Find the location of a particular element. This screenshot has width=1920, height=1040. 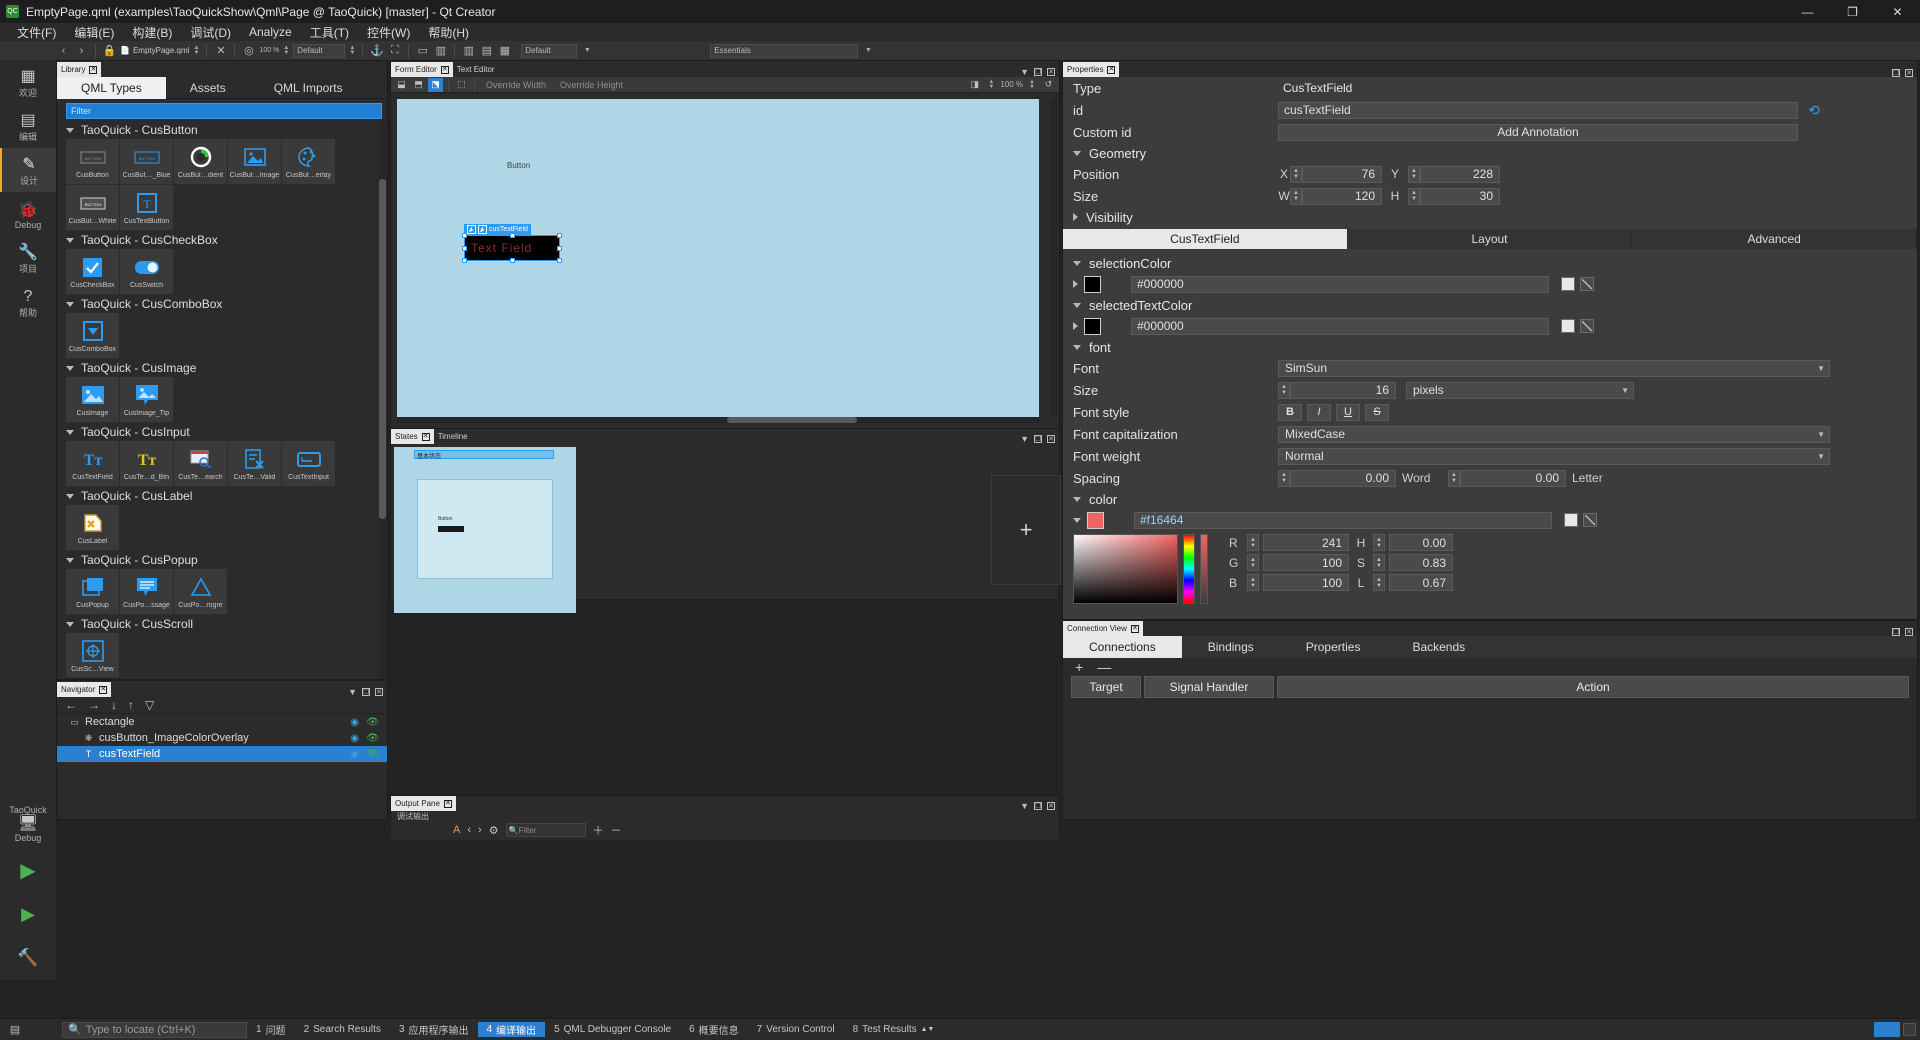

remove-connection-button: — is located at coordinates (1104, 667).